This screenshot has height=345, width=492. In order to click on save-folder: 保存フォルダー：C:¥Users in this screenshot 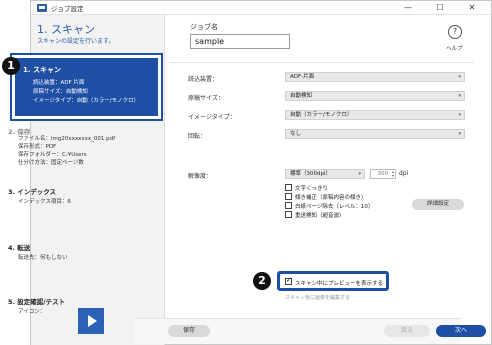, I will do `click(52, 155)`.